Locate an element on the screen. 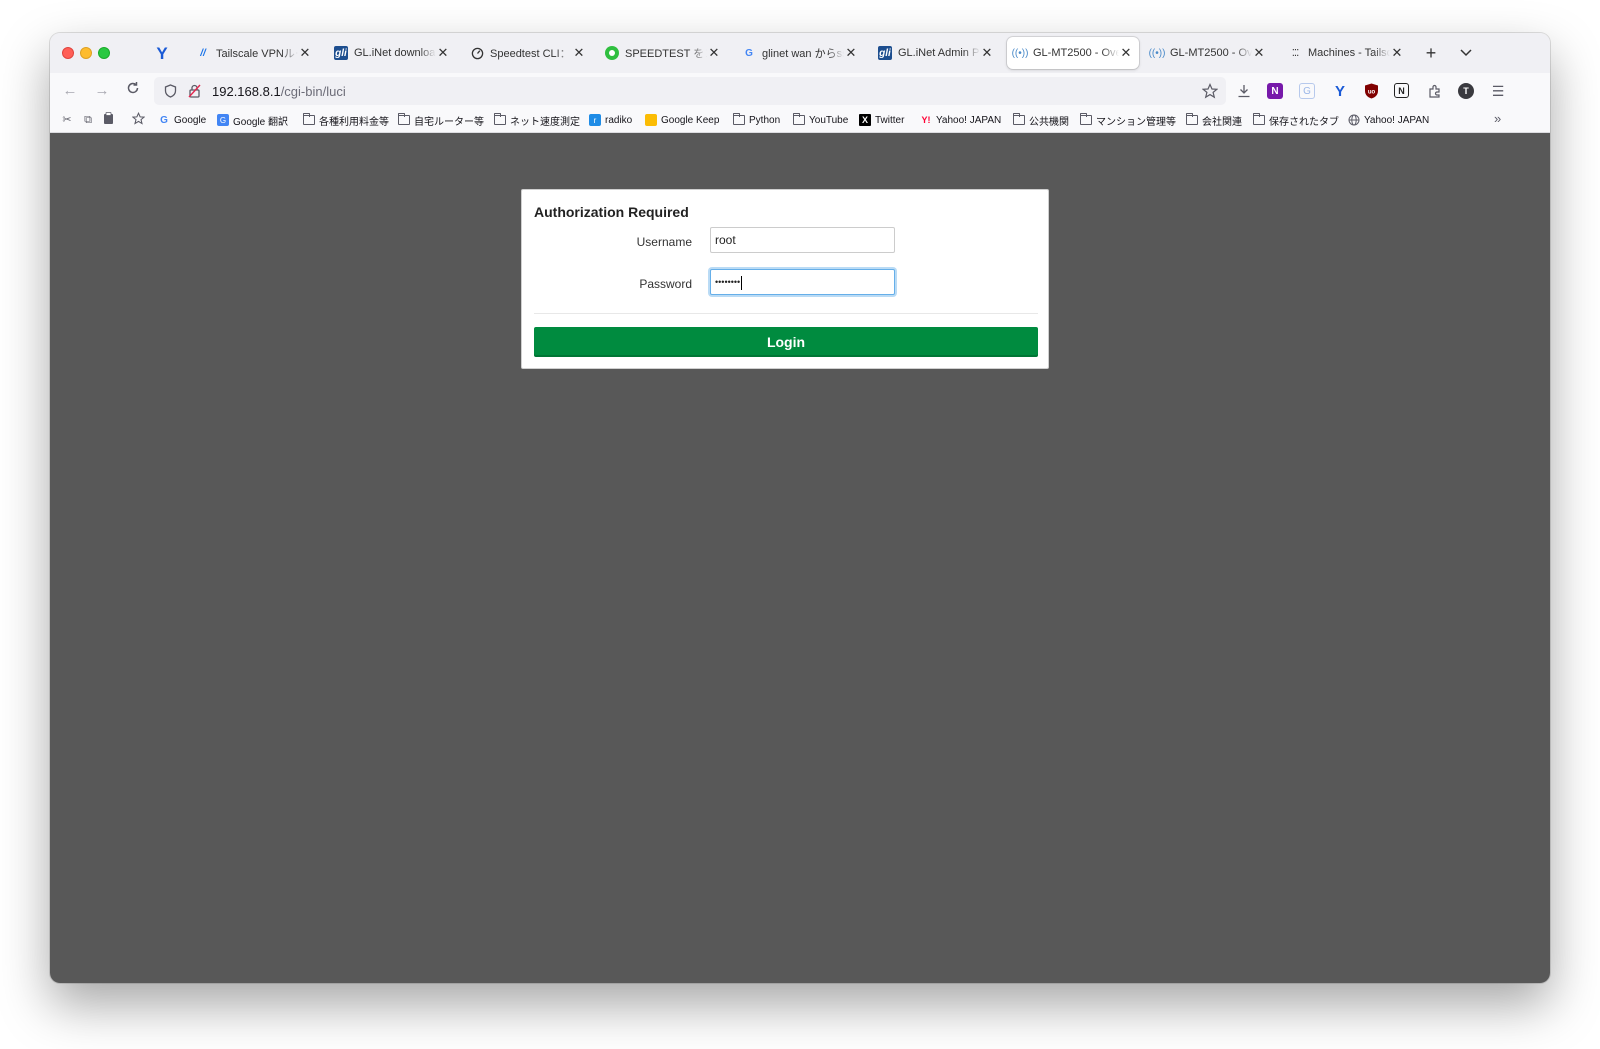 This screenshot has height=1049, width=1600. login-title: Authorization Required is located at coordinates (611, 212).